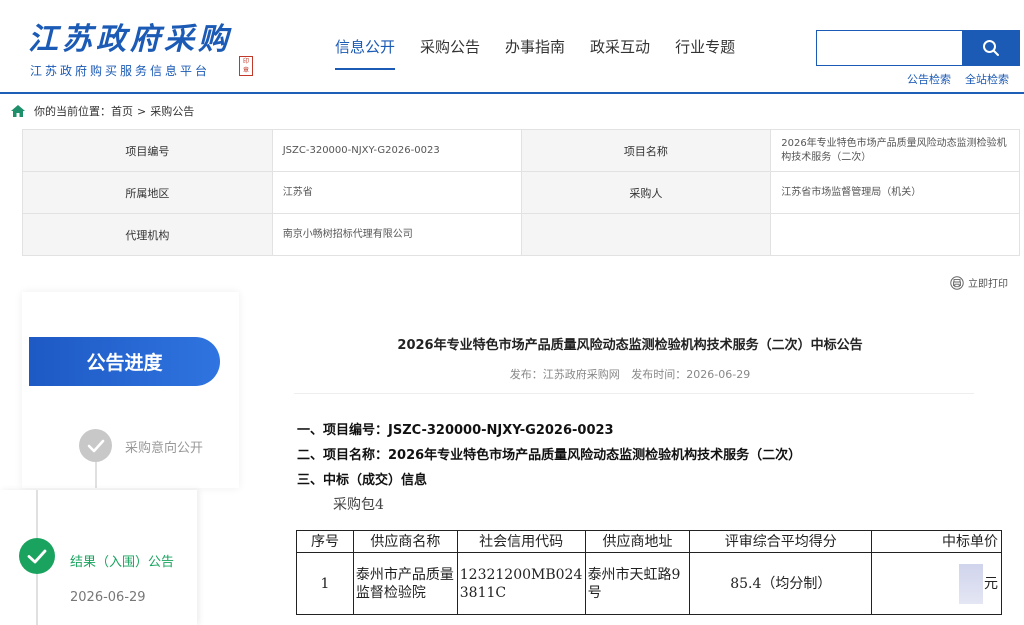 The image size is (1024, 625). I want to click on col-header: 供应商地址, so click(637, 541).